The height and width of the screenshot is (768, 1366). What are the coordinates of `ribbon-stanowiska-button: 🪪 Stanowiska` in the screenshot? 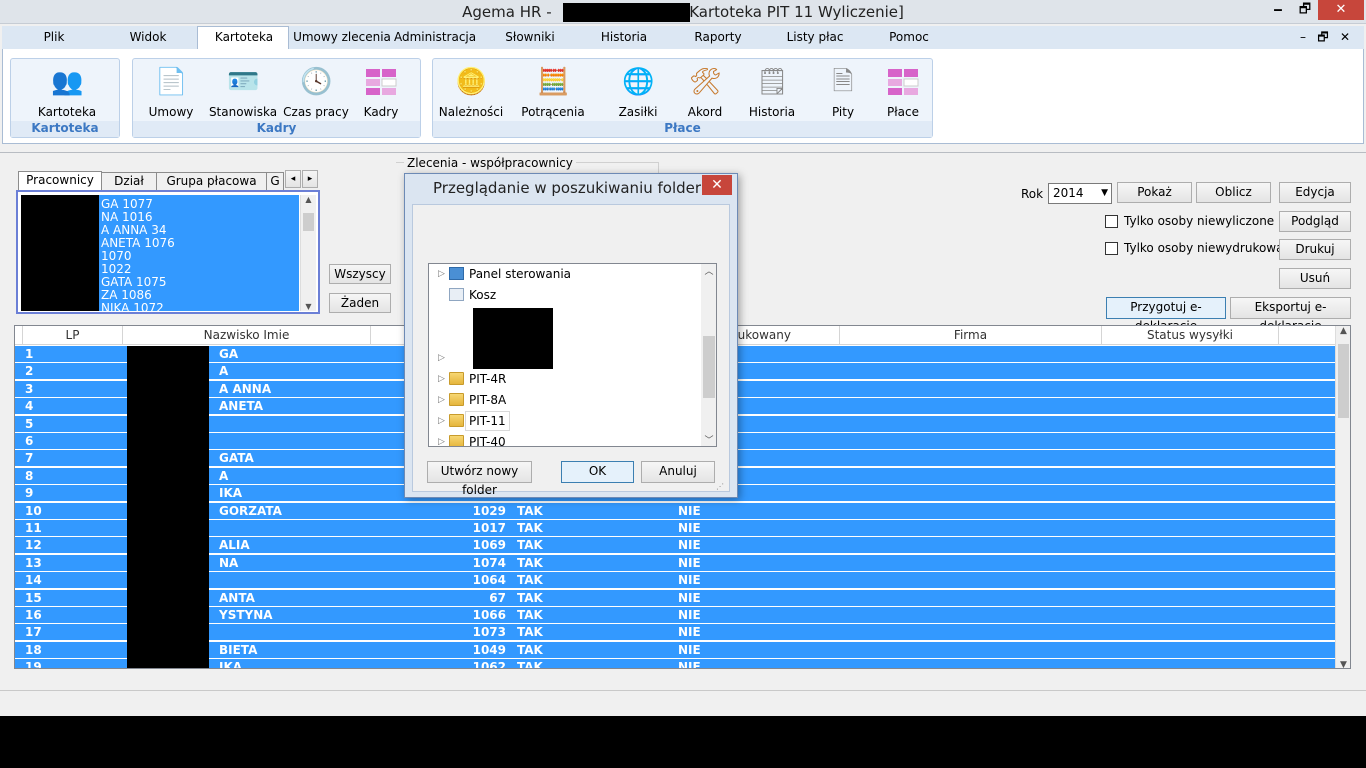 It's located at (243, 93).